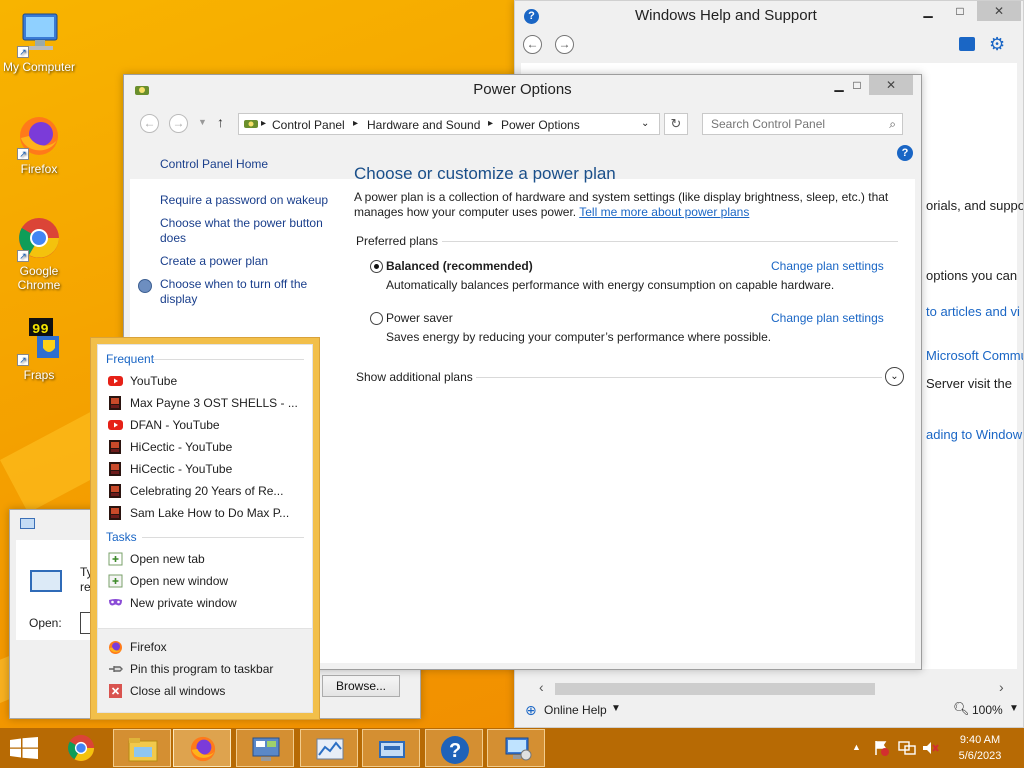 This screenshot has width=1024, height=768. What do you see at coordinates (459, 266) in the screenshot?
I see `plan-name: Balanced (recommended)` at bounding box center [459, 266].